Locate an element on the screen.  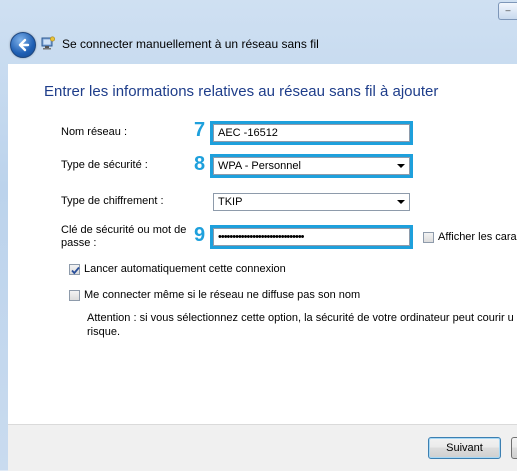
auto-connect-checkbox is located at coordinates (74, 269).